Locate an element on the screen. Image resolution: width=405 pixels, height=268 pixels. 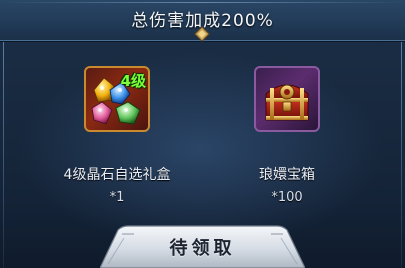
claim-button-label: 待领取 is located at coordinates (202, 248).